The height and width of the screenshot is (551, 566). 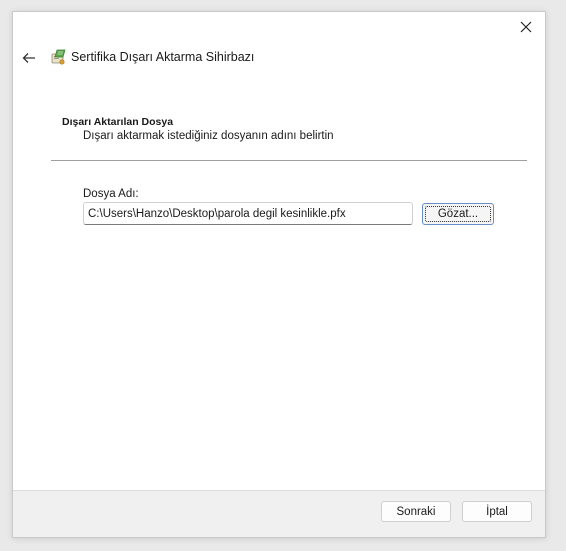 What do you see at coordinates (248, 213) in the screenshot?
I see `filename-input` at bounding box center [248, 213].